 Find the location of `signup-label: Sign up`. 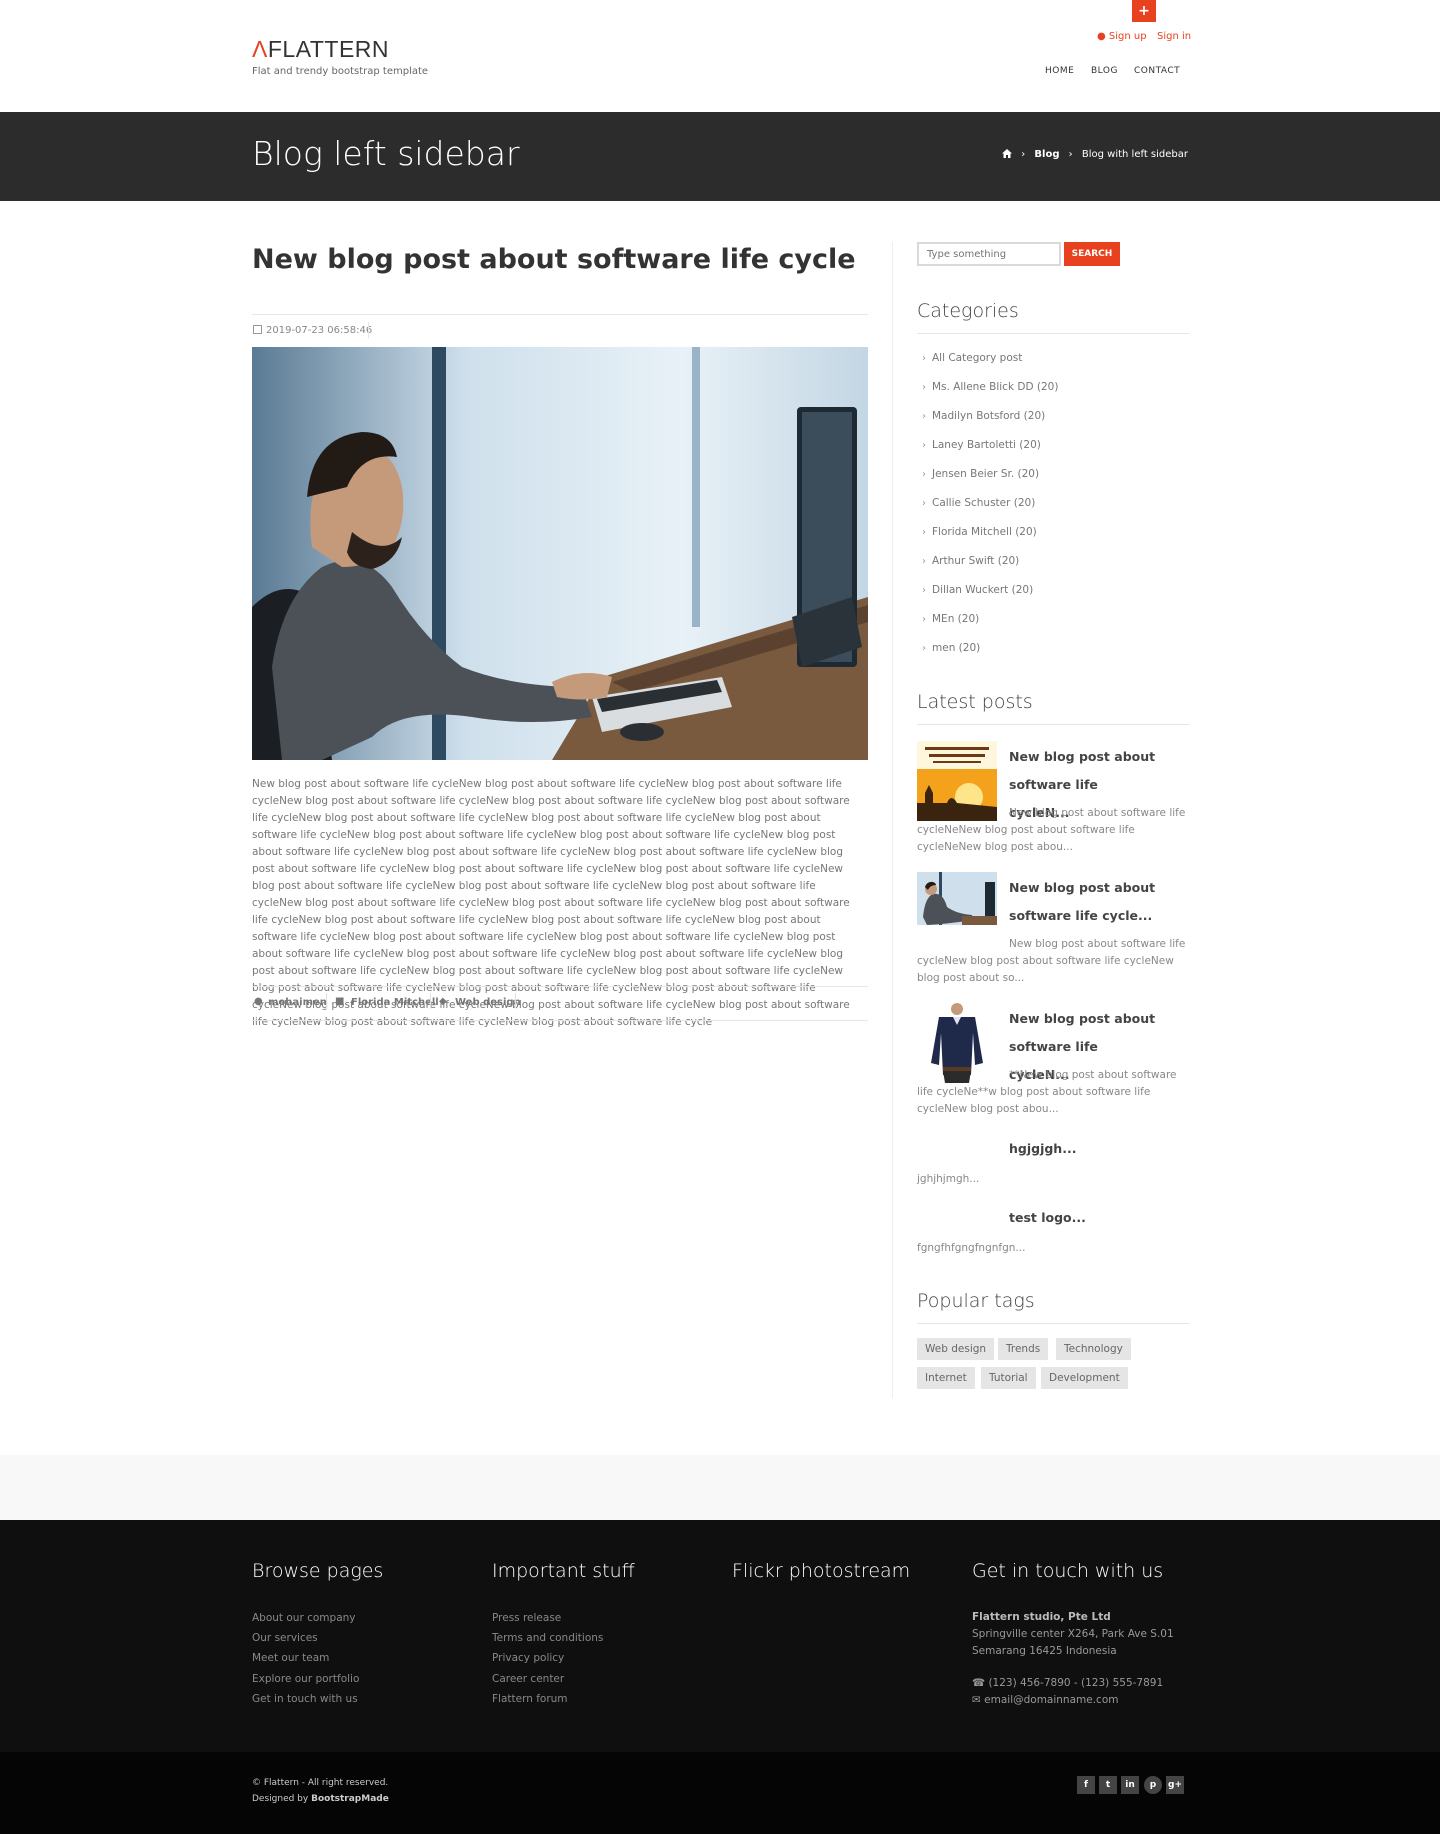

signup-label: Sign up is located at coordinates (1127, 36).